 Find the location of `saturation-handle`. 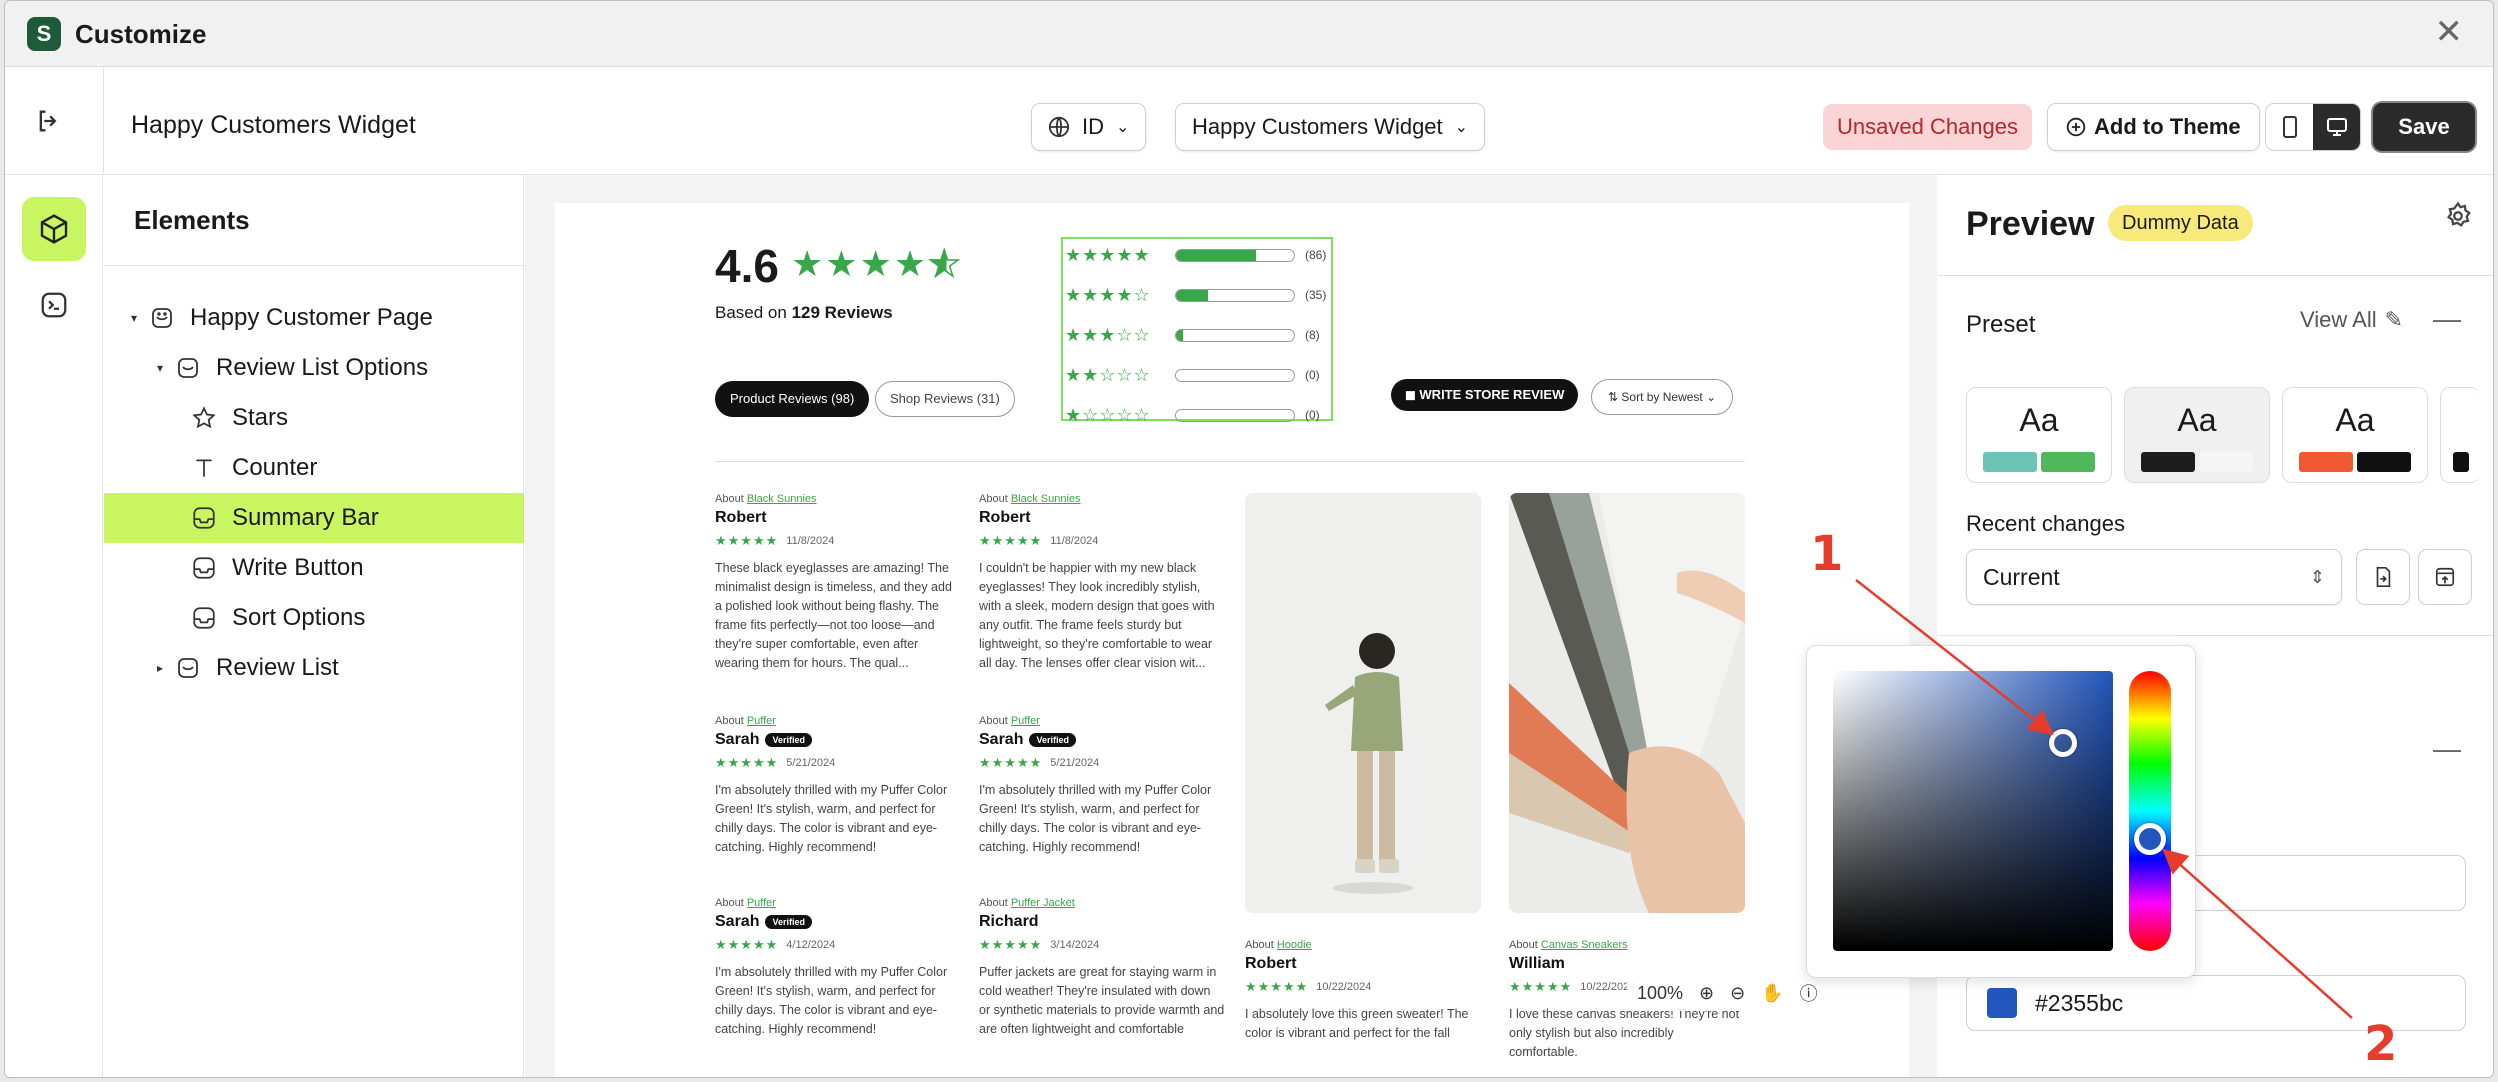

saturation-handle is located at coordinates (2063, 743).